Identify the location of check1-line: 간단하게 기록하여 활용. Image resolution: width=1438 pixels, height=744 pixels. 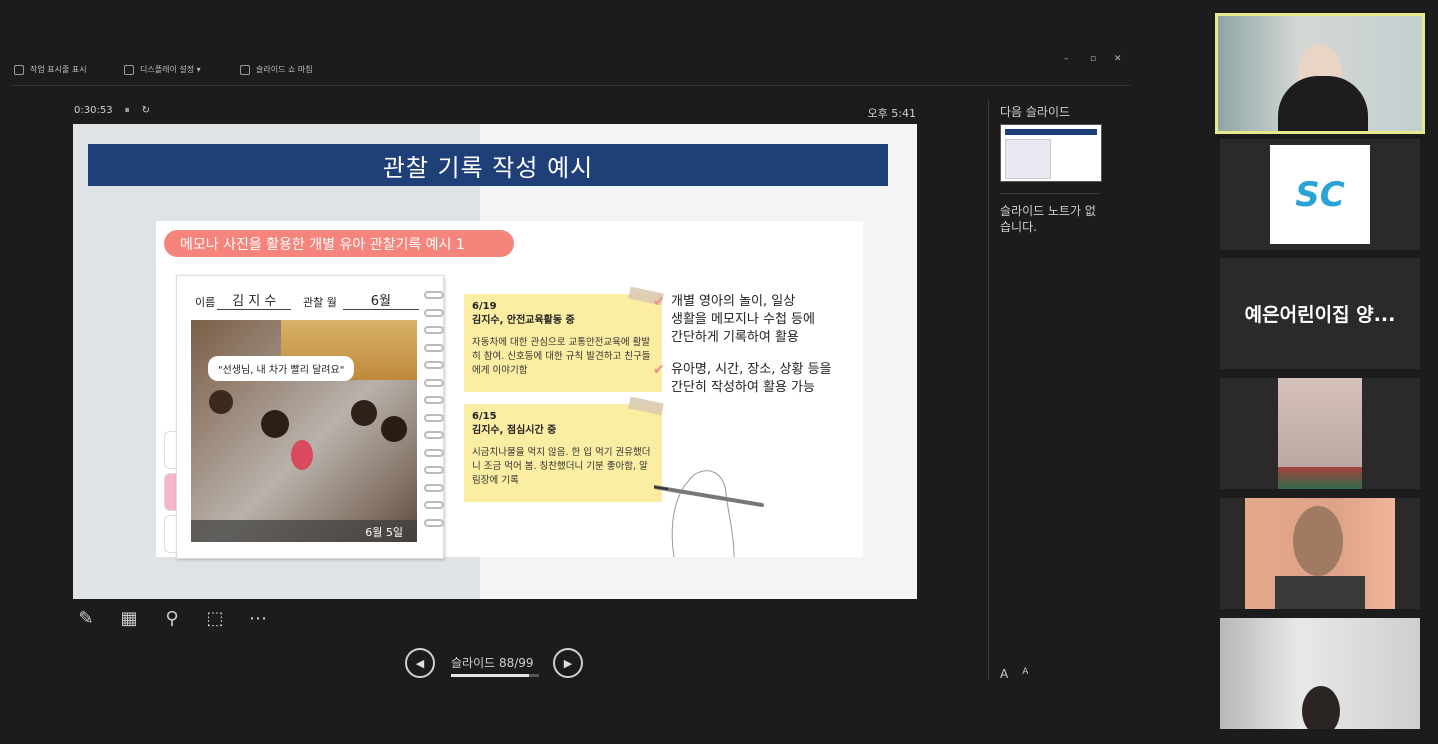
(735, 337).